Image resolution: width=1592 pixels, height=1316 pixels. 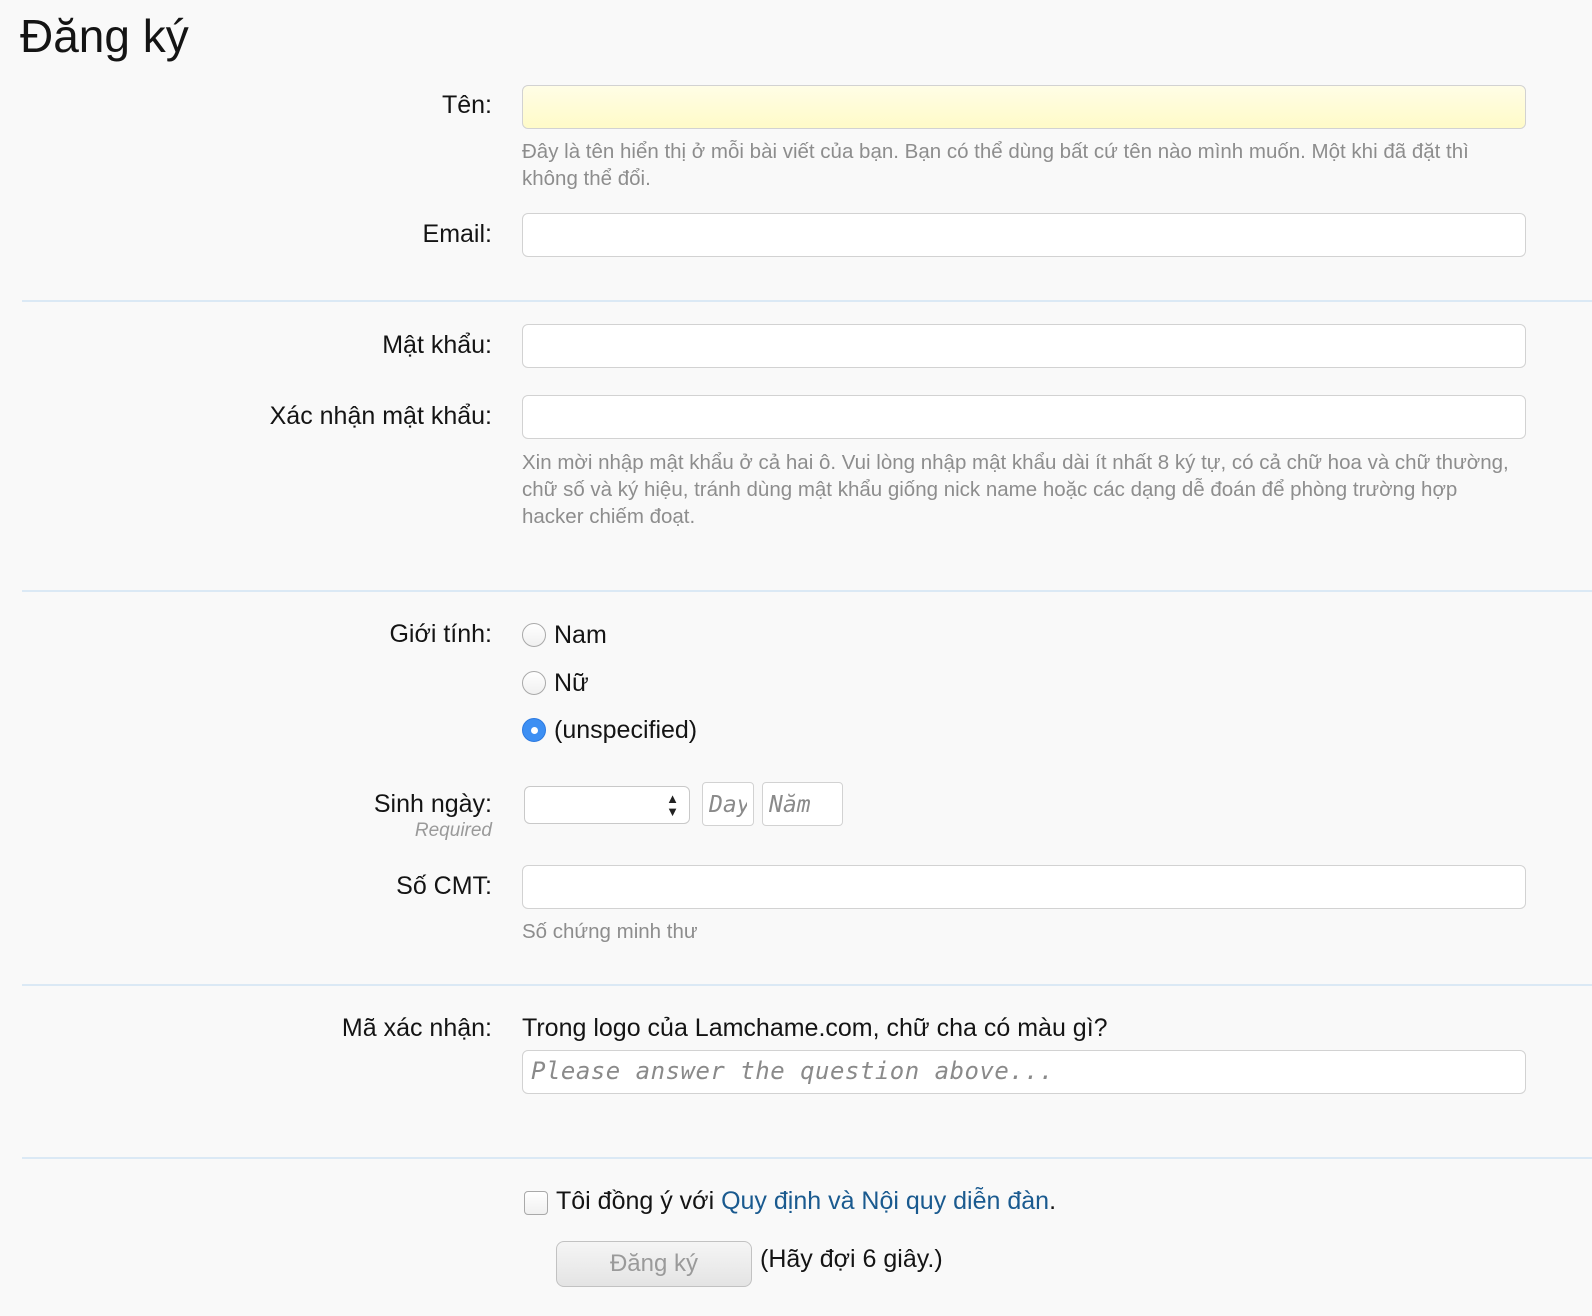 I want to click on confirm-password-label: Xác nhận mật khẩu:, so click(x=380, y=416).